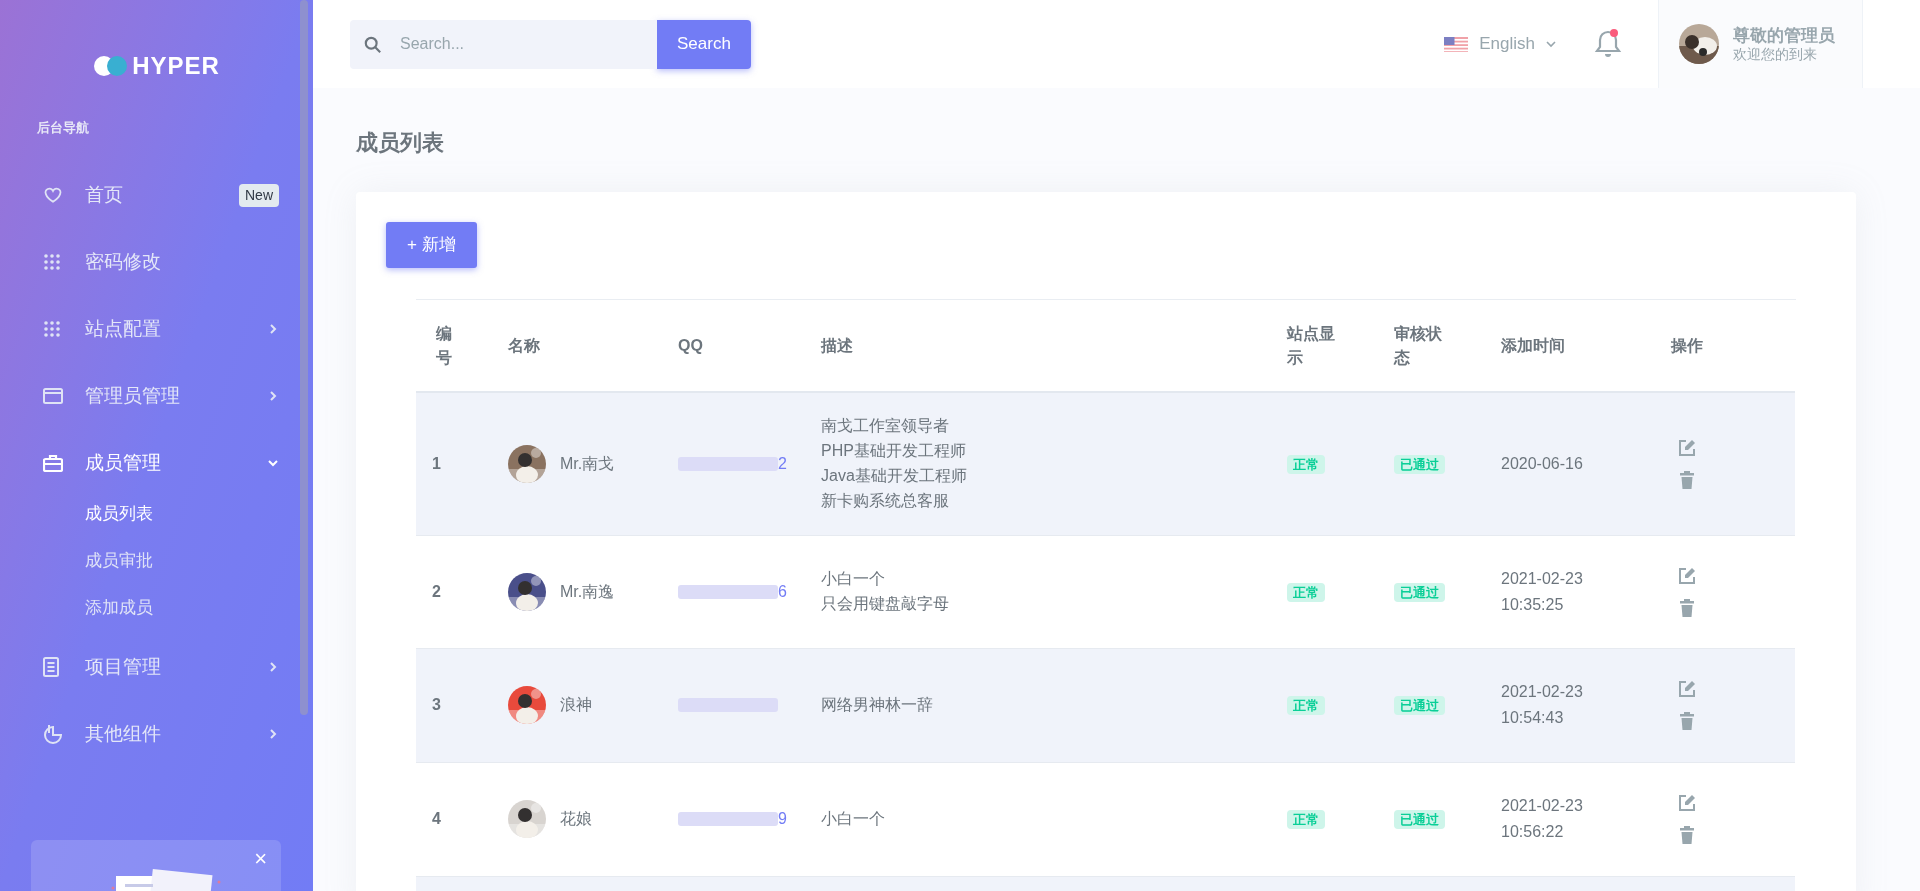 The width and height of the screenshot is (1920, 891). I want to click on description-line: Java基础开发工程师, so click(894, 475).